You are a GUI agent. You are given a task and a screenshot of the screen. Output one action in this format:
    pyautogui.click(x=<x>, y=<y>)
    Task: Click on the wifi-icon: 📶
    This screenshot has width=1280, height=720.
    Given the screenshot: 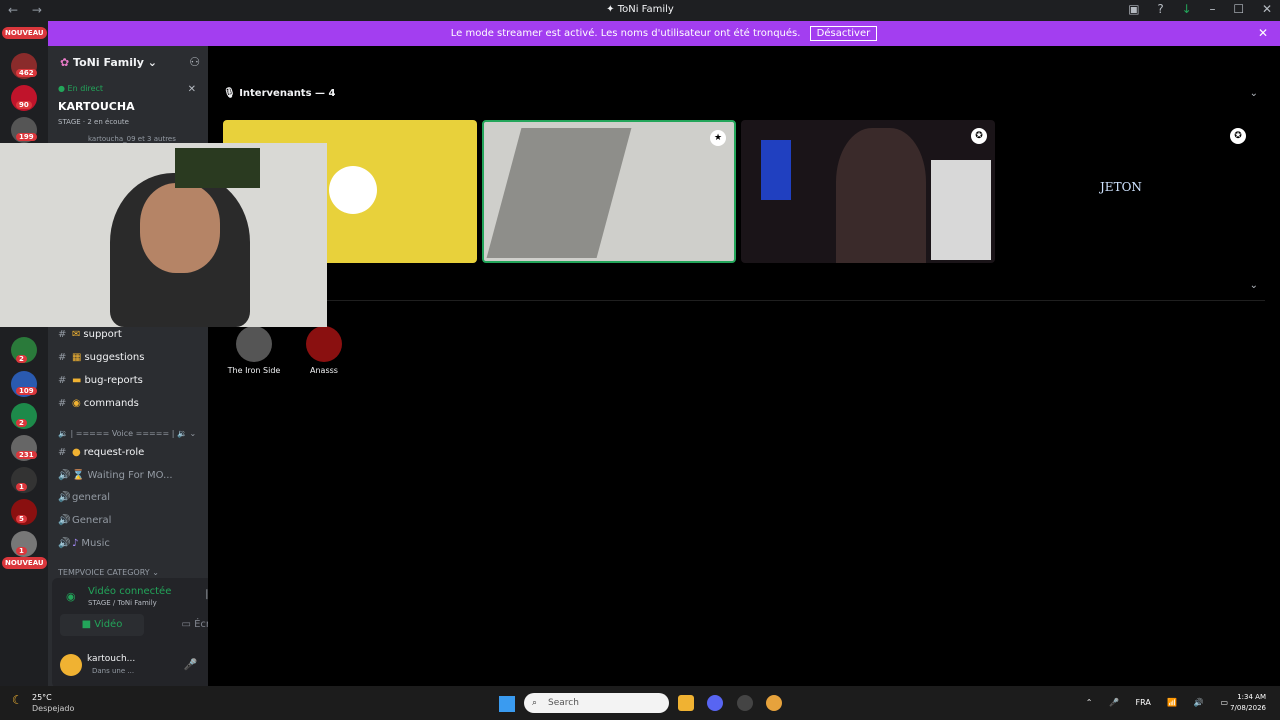 What is the action you would take?
    pyautogui.click(x=1172, y=702)
    